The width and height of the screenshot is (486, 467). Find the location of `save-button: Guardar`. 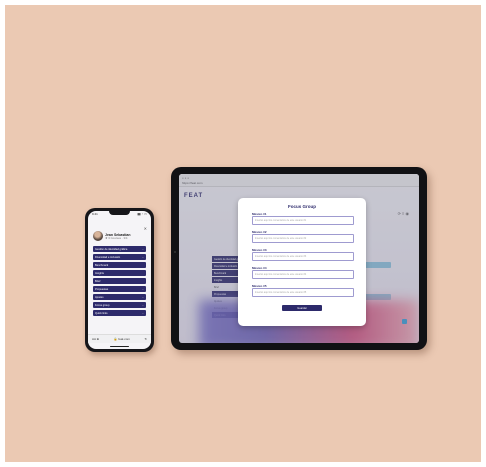

save-button: Guardar is located at coordinates (302, 308).